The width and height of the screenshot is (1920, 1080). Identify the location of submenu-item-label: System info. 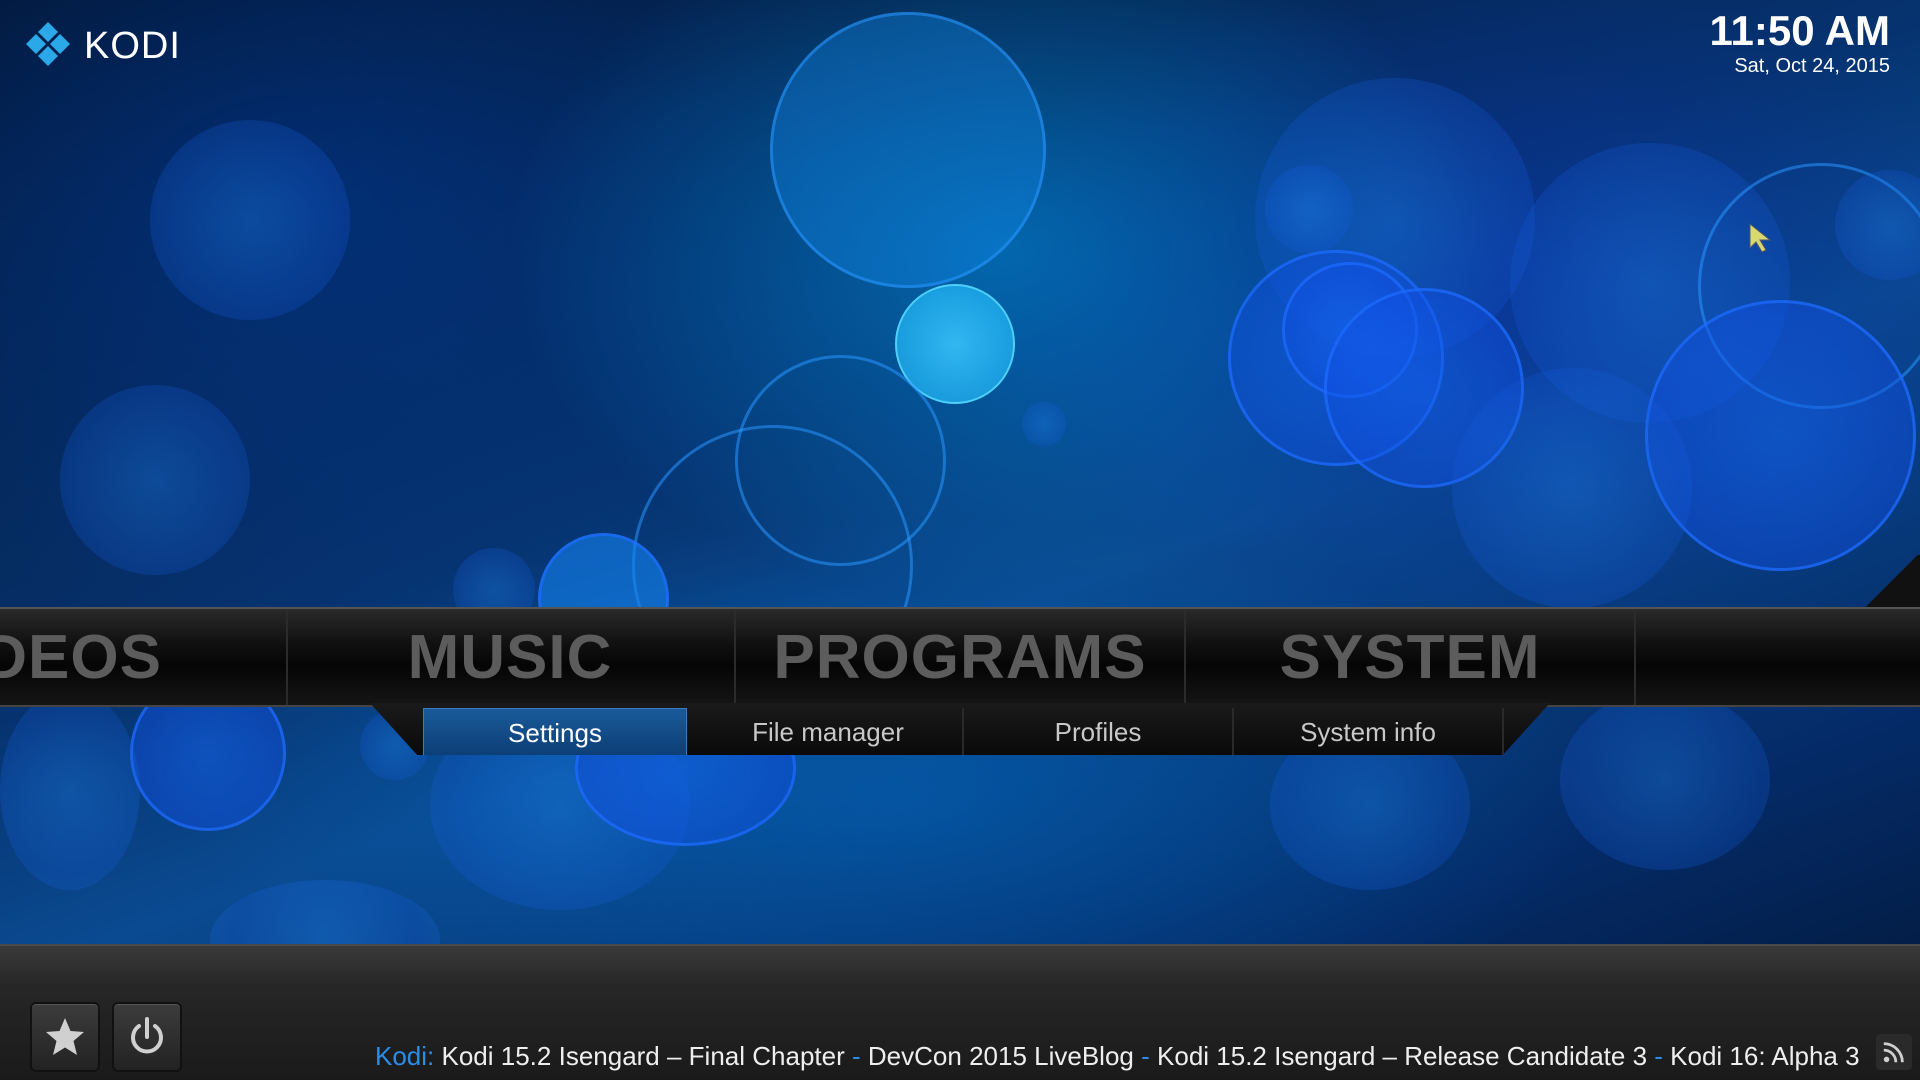
(1368, 731).